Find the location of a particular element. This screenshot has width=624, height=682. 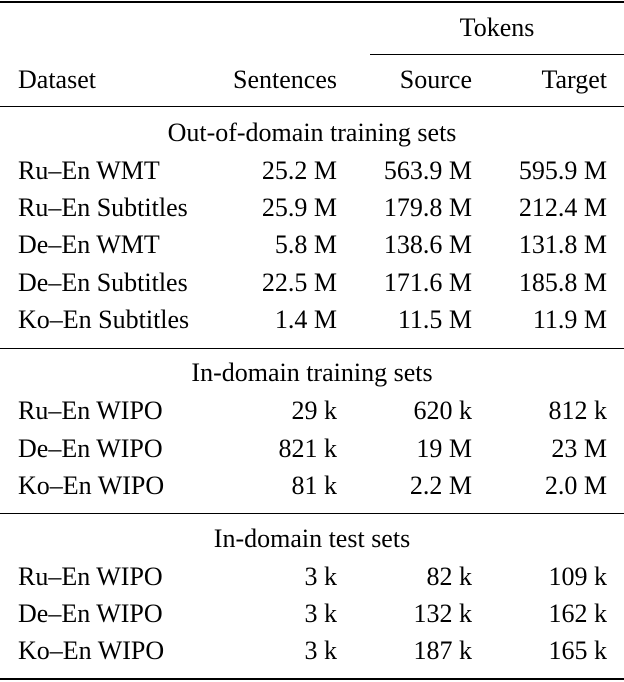

cell-target-tokens: 595.9 M is located at coordinates (562, 170).